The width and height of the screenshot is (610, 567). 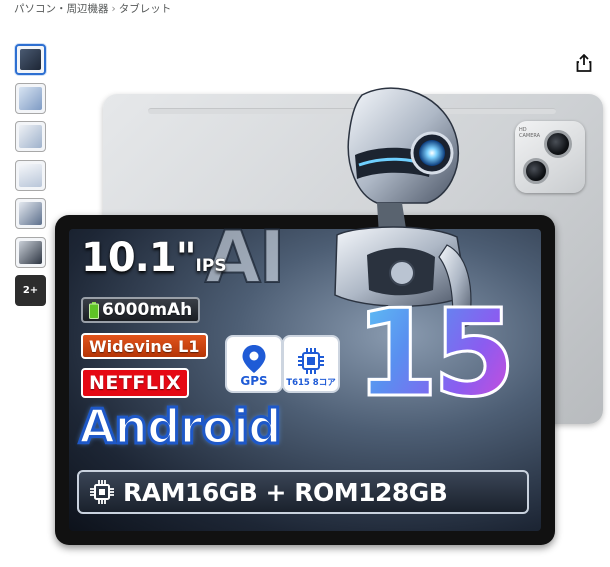 I want to click on memory-spec-text: RAM16GB + ROM128GB, so click(x=285, y=492).